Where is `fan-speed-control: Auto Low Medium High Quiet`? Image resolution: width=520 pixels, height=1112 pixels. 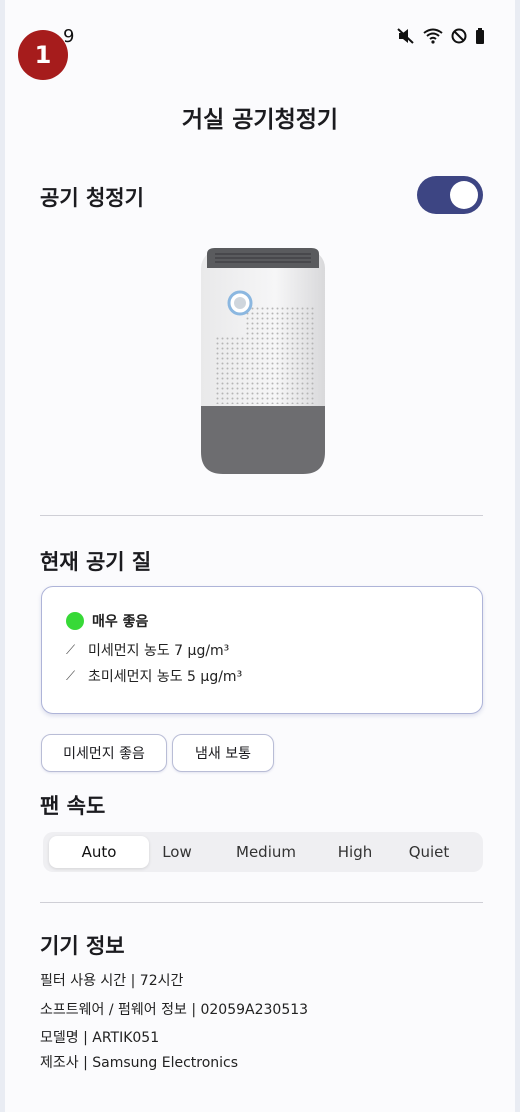 fan-speed-control: Auto Low Medium High Quiet is located at coordinates (263, 852).